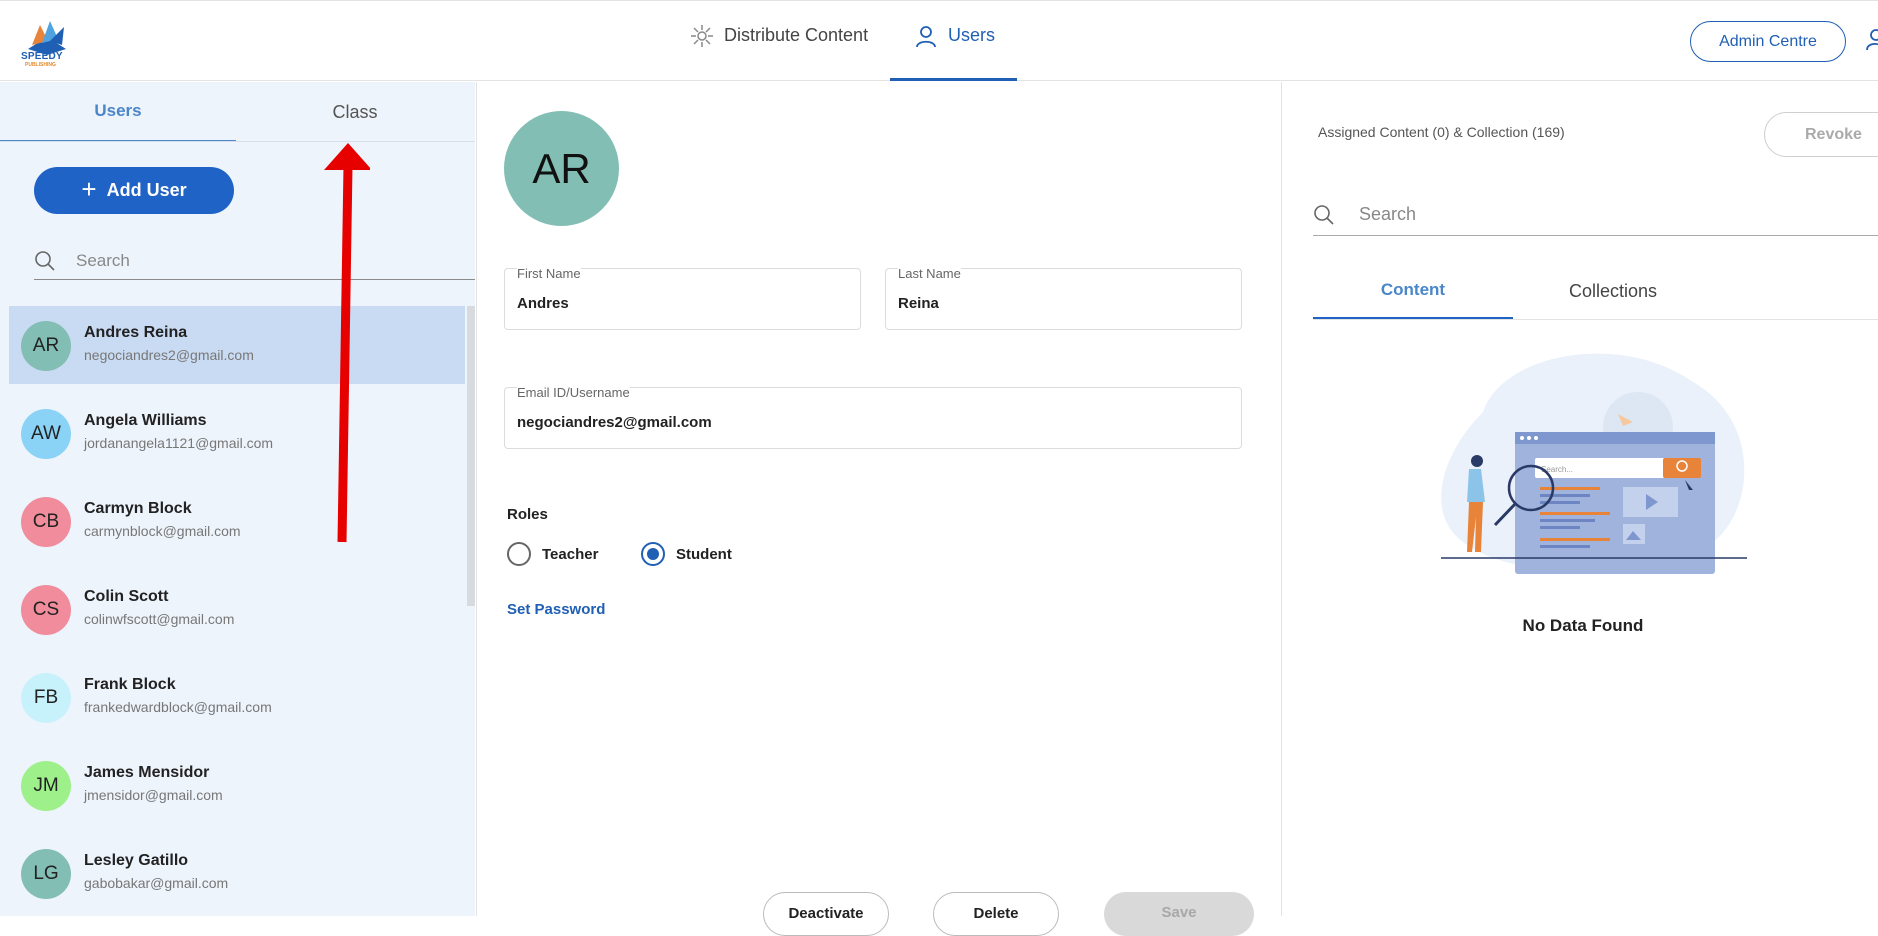 This screenshot has width=1878, height=936. I want to click on add-user-label: Add User, so click(146, 190).